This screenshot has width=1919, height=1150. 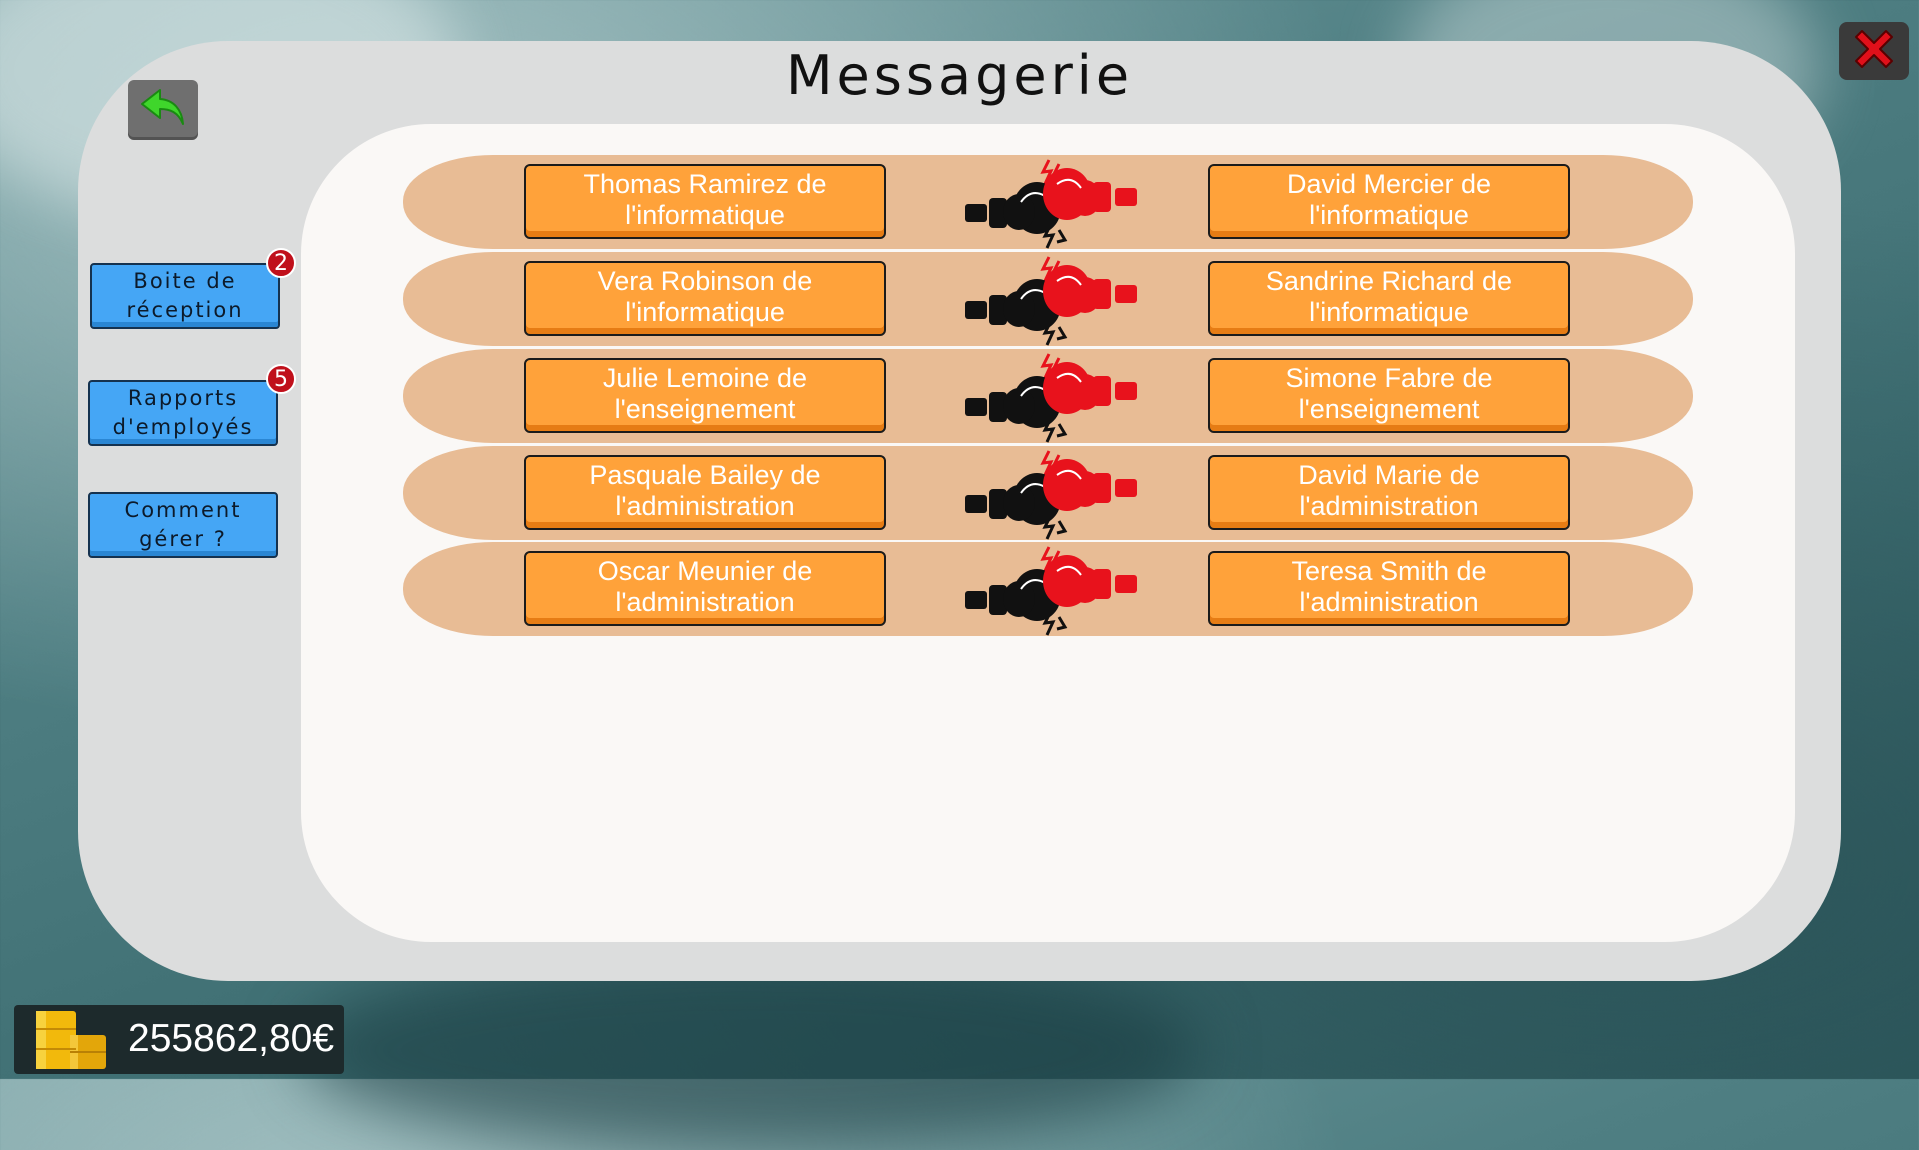 I want to click on close-x-icon, so click(x=1874, y=51).